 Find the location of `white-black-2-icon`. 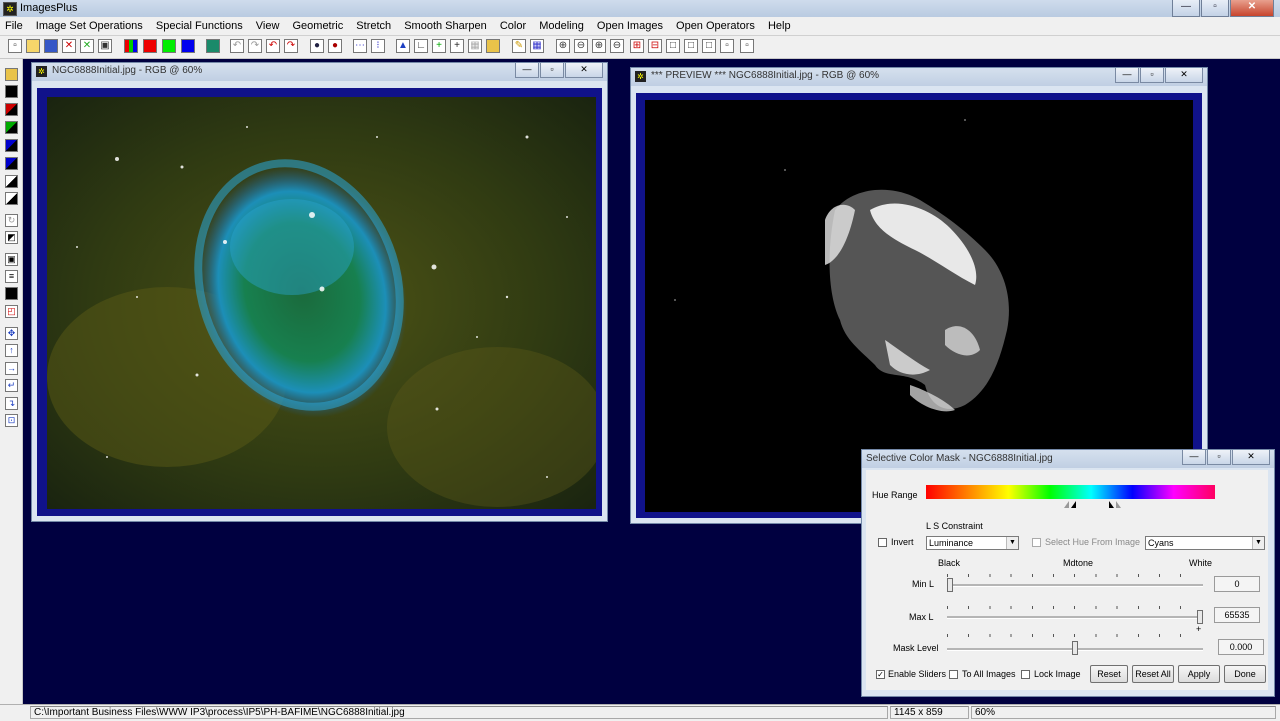

white-black-2-icon is located at coordinates (11, 198).